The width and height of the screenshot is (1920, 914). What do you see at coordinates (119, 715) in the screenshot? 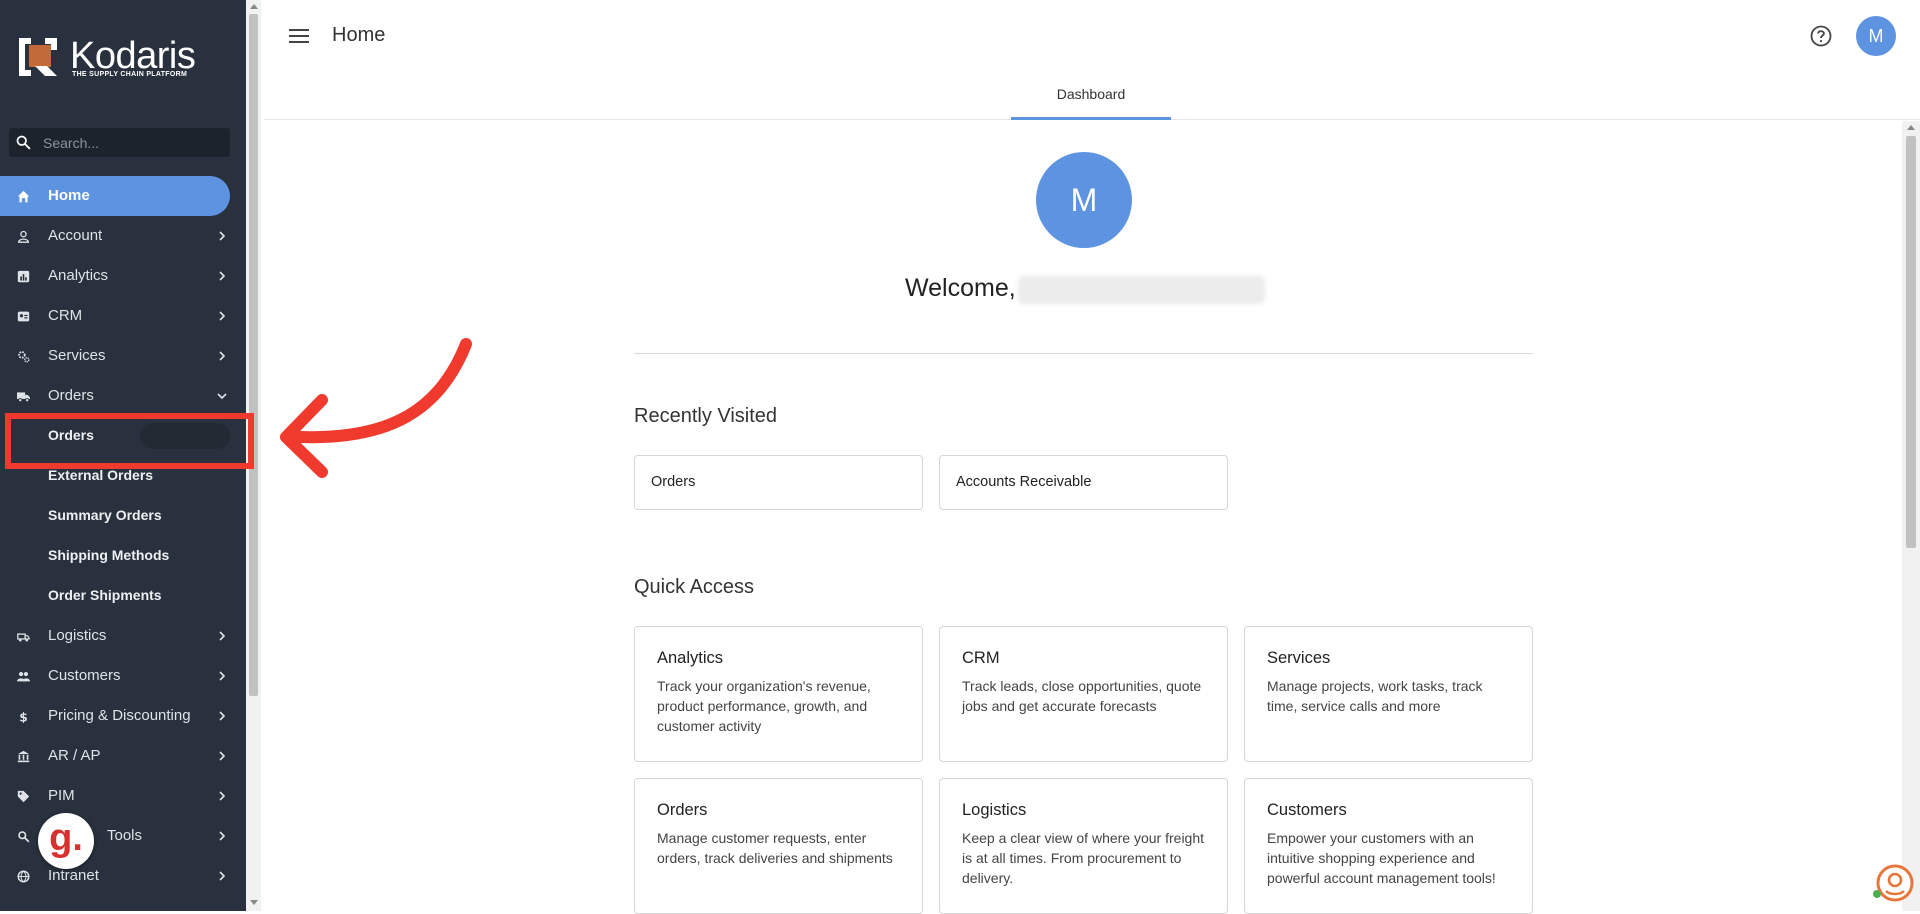
I see `sidebar-item-label: Pricing & Discounting` at bounding box center [119, 715].